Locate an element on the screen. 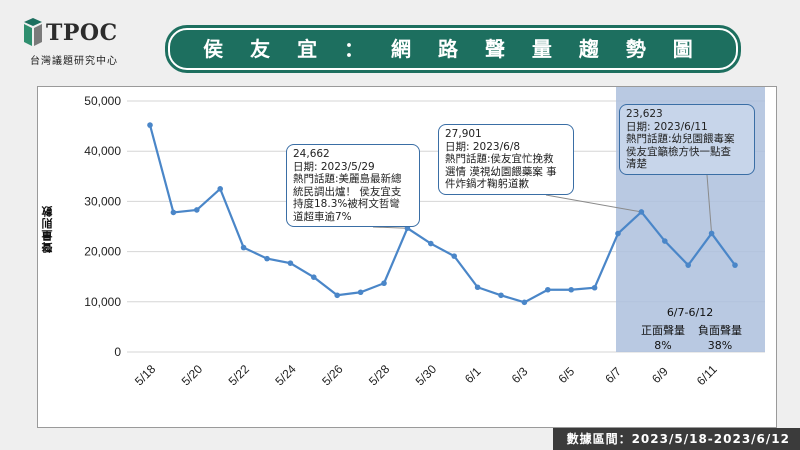 This screenshot has width=800, height=450. highlight-range-label: 6/7-6/12 is located at coordinates (690, 312).